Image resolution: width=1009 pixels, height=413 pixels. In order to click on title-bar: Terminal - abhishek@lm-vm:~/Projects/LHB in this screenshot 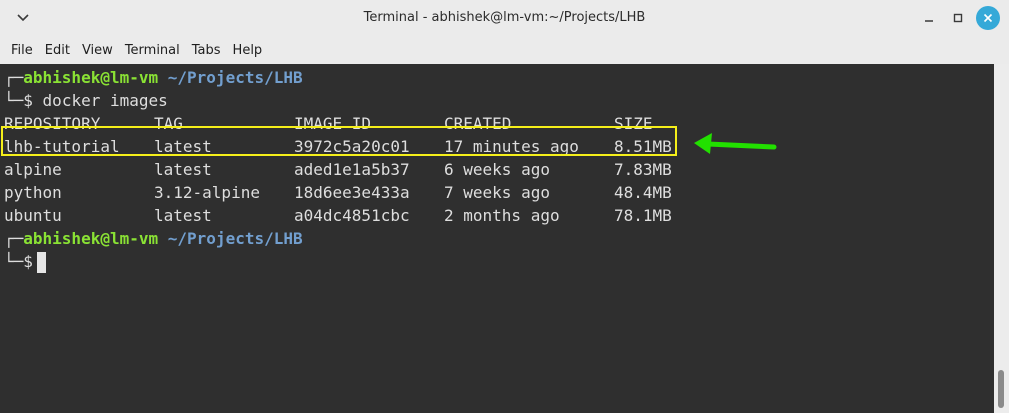, I will do `click(504, 18)`.